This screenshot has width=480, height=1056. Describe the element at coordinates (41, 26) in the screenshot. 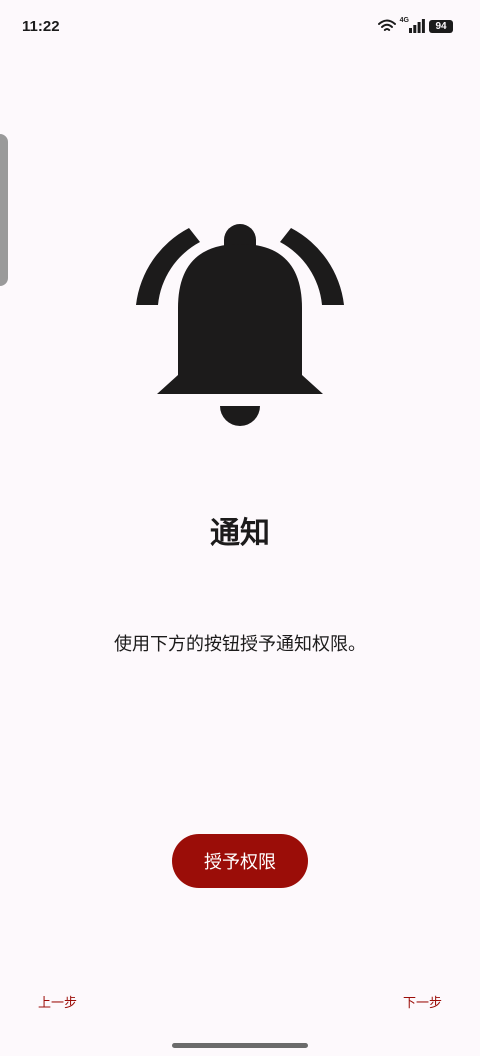

I see `status-time: 11:22` at that location.